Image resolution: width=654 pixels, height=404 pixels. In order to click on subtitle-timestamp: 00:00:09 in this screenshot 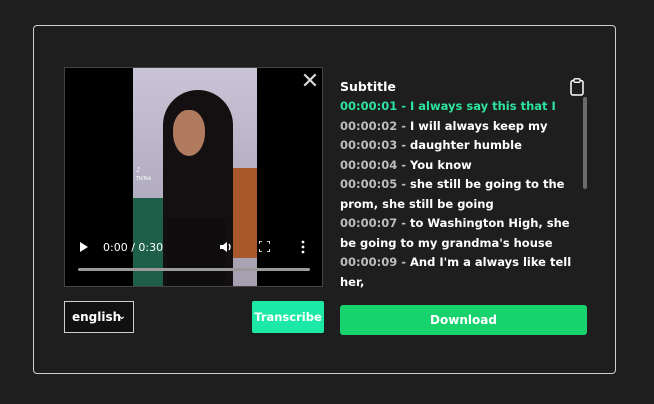, I will do `click(369, 262)`.